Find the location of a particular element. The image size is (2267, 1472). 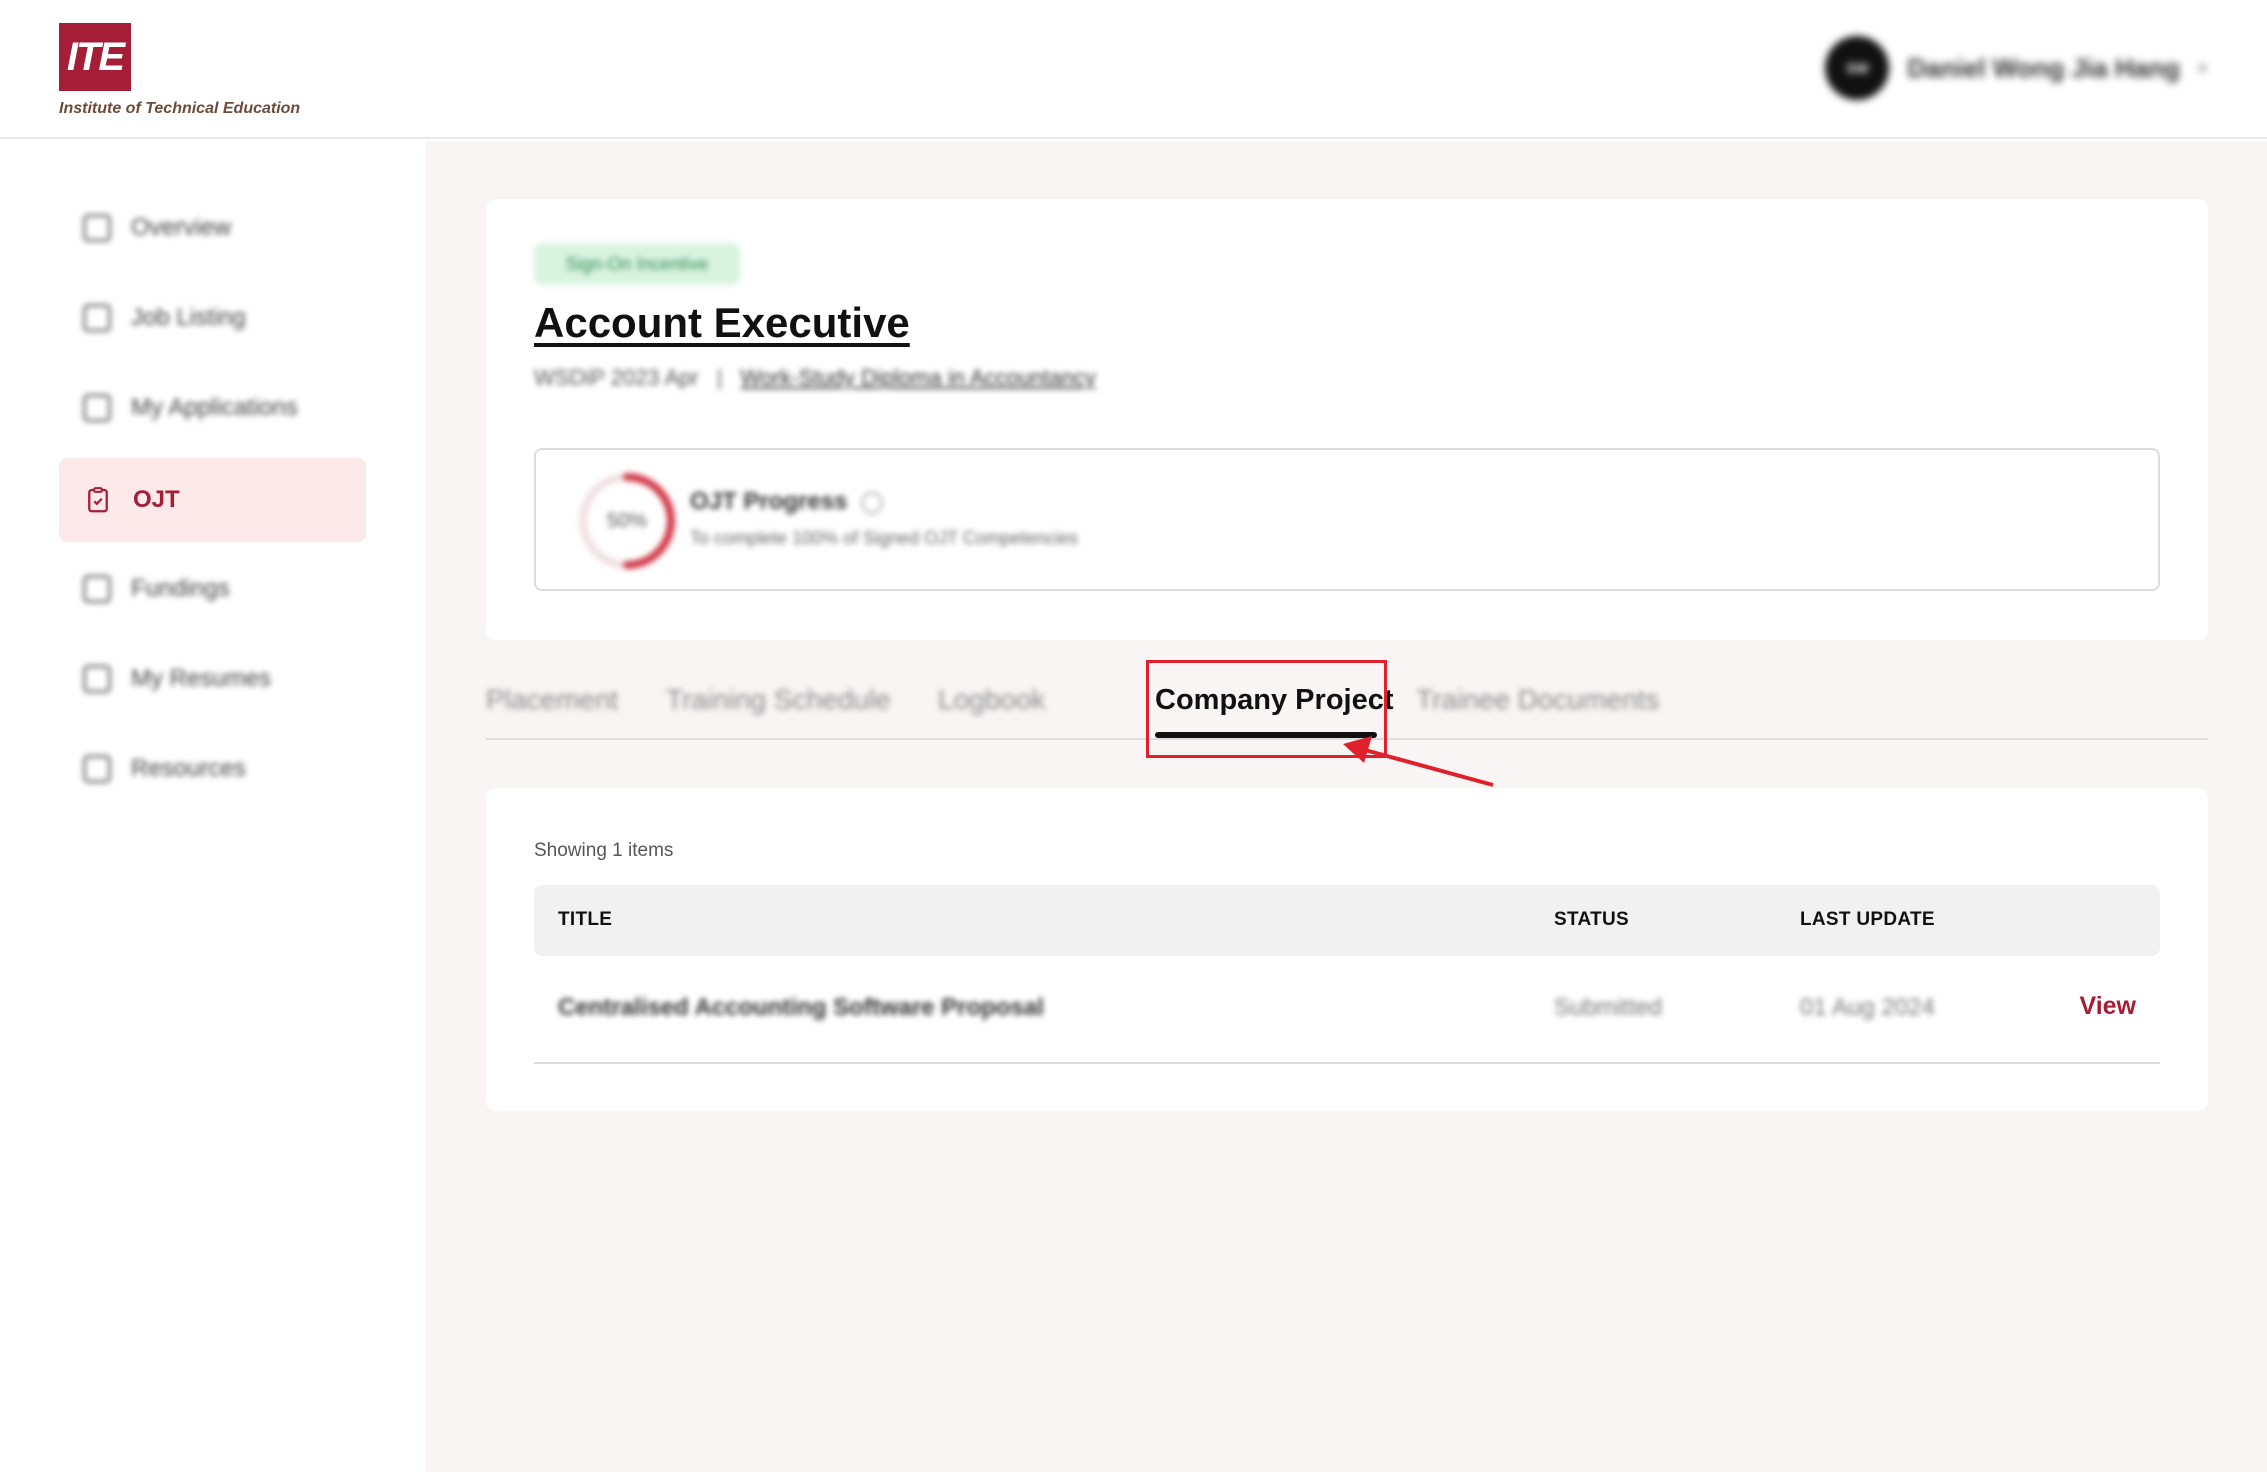

progress-title: OJT Progress is located at coordinates (787, 502).